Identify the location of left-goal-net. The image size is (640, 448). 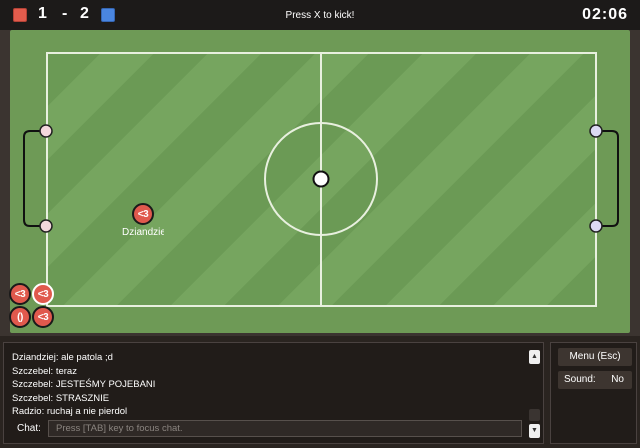
(34, 178).